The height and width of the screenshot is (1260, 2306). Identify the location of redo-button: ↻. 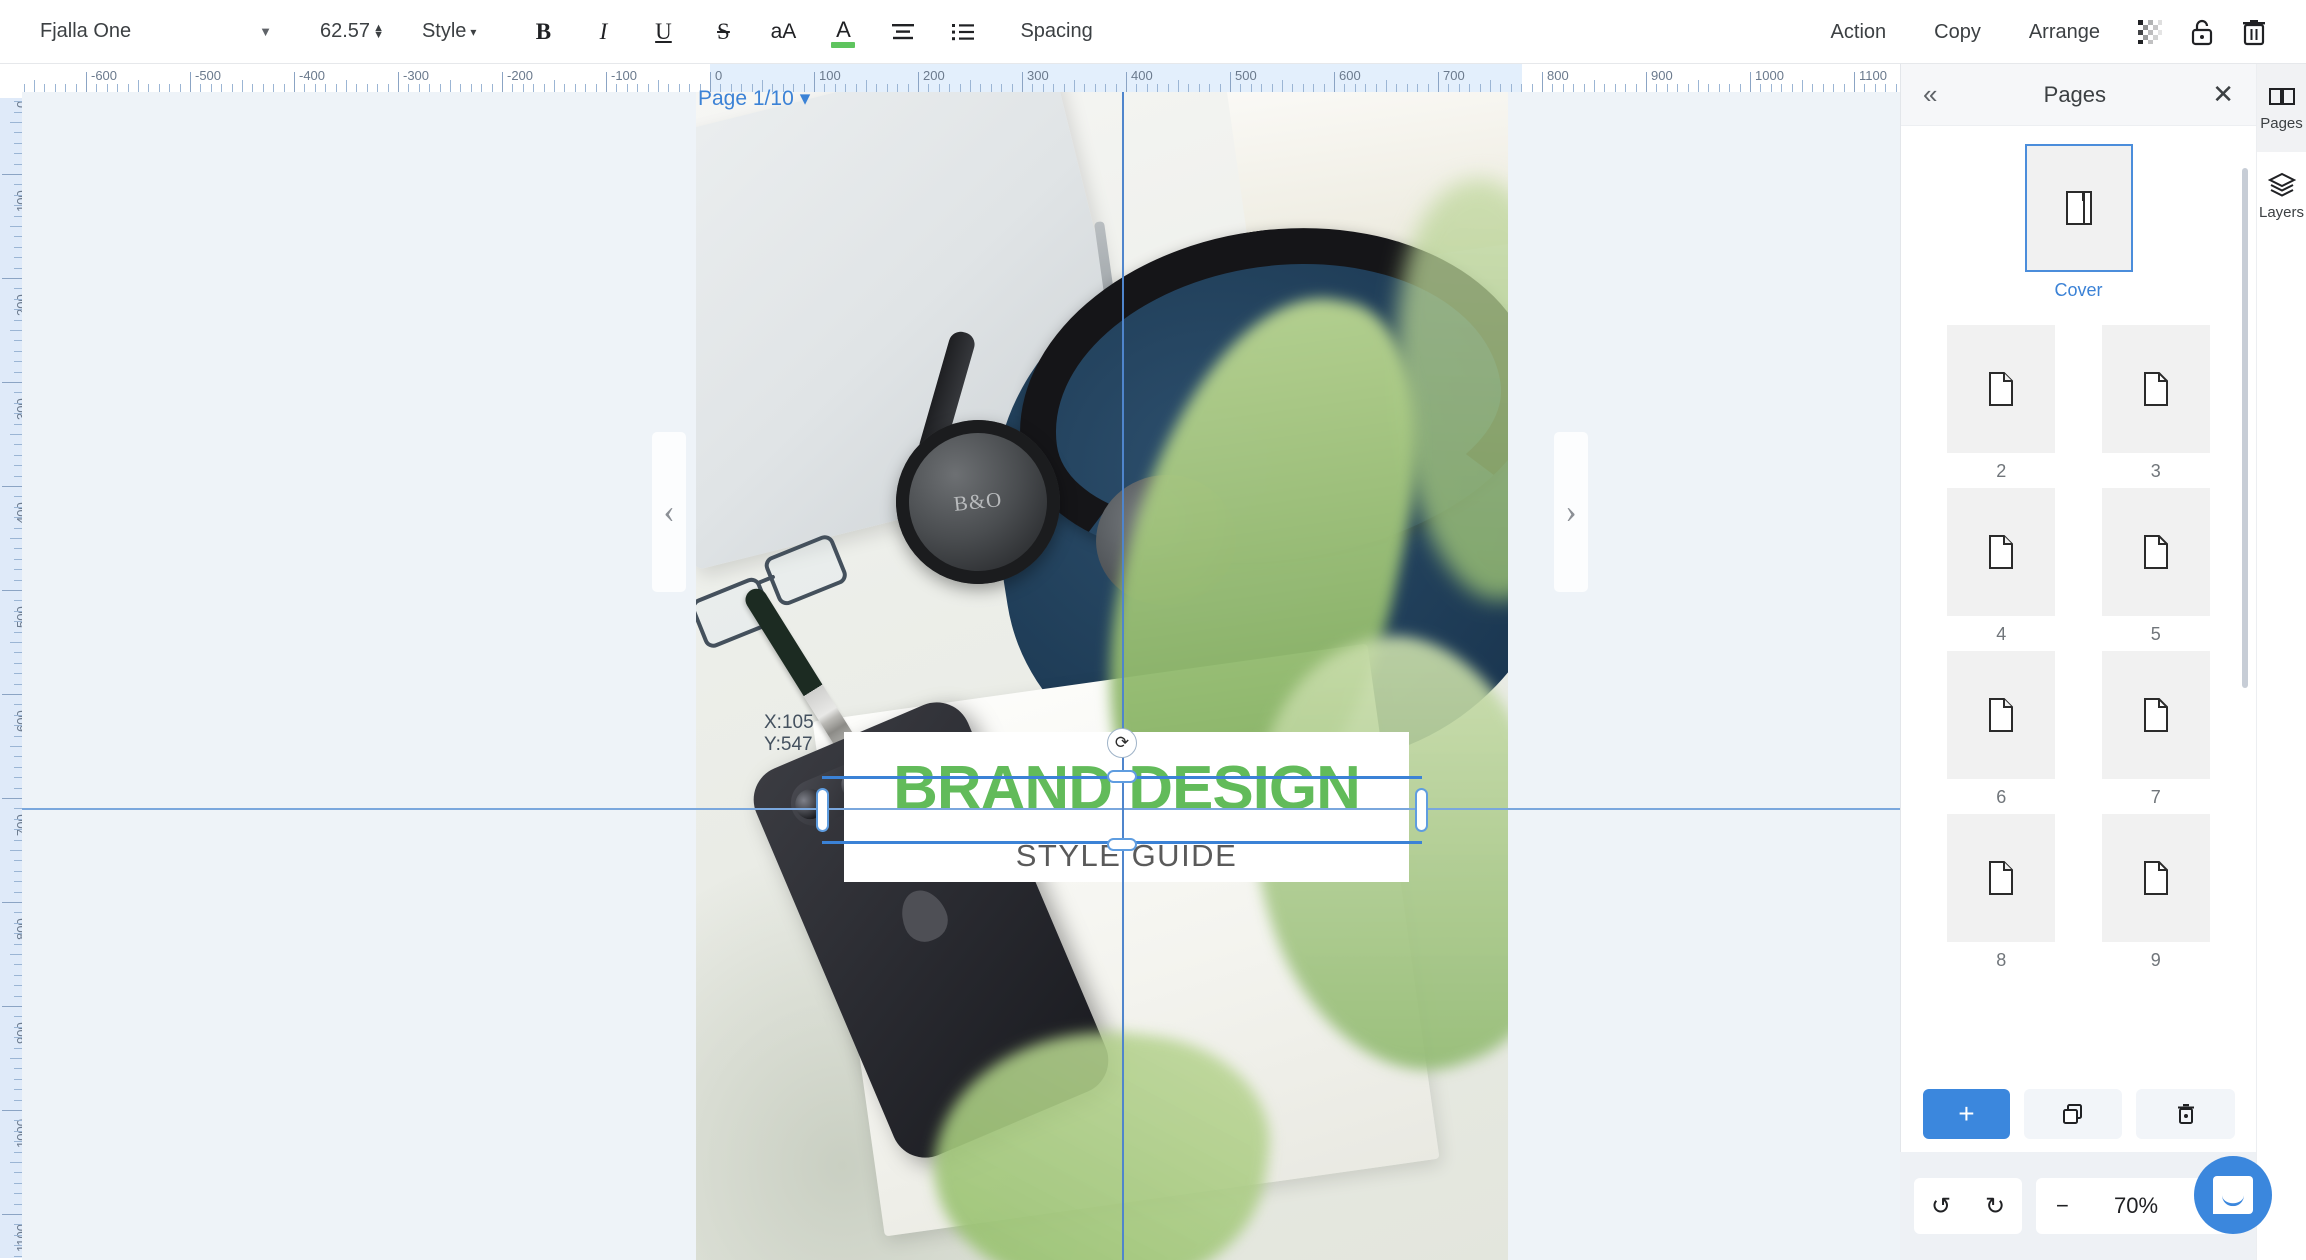
(1995, 1206).